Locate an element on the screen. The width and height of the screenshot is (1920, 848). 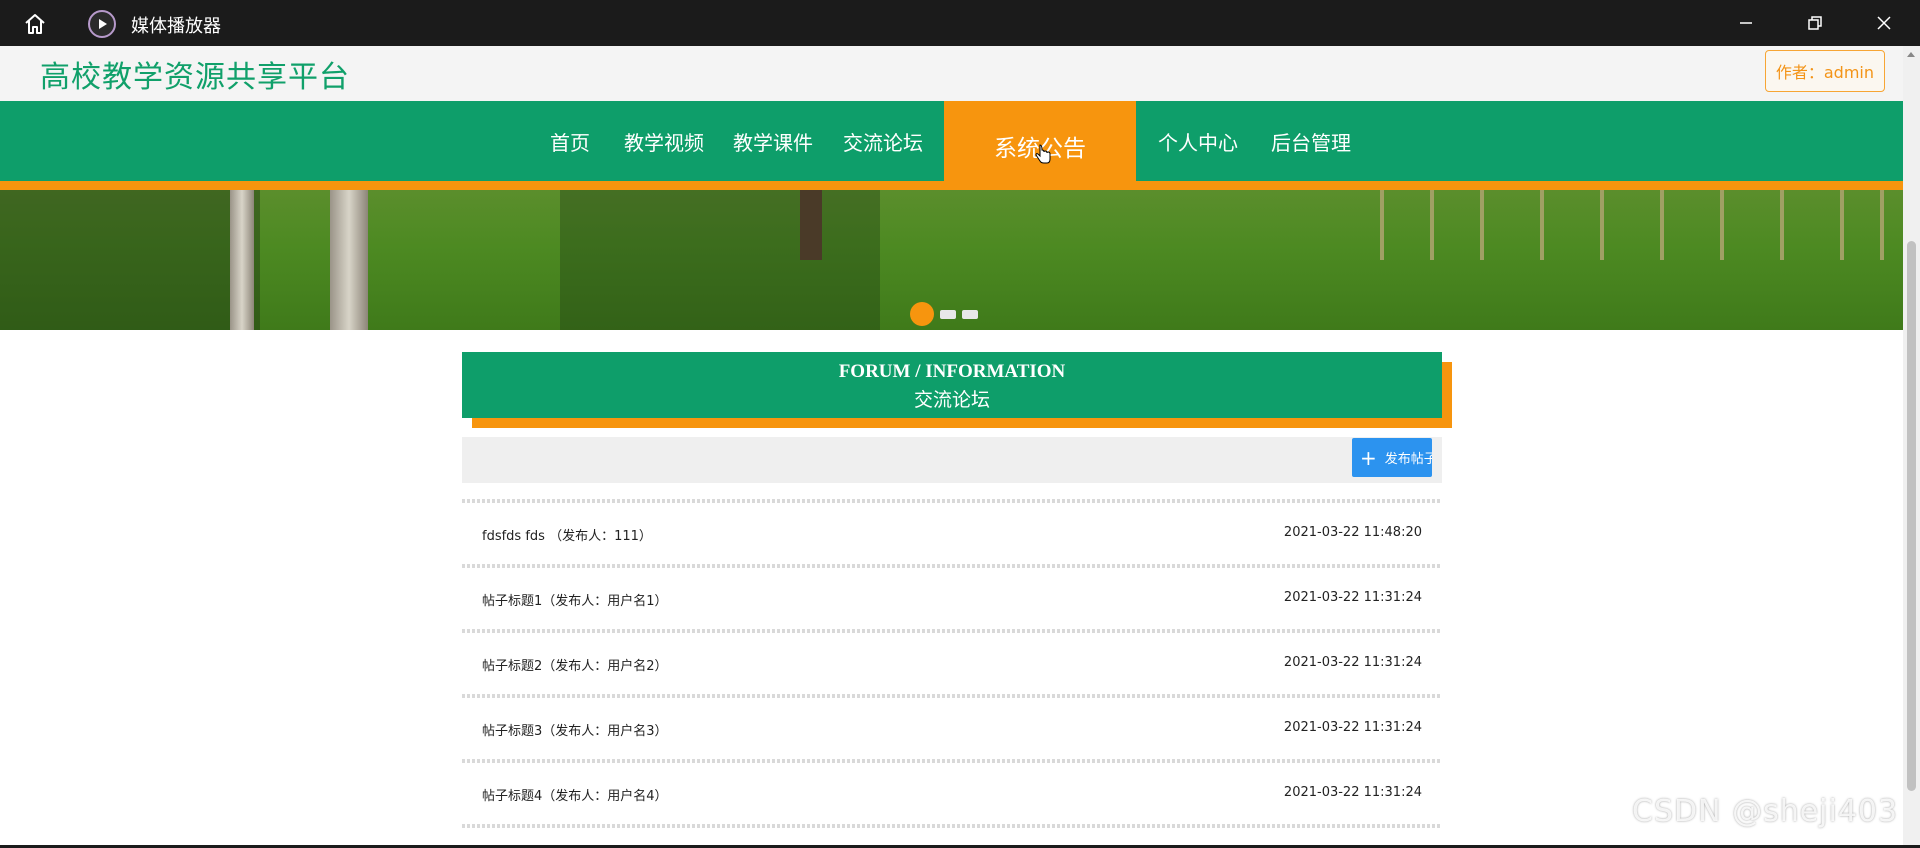
restore-icon is located at coordinates (1815, 23).